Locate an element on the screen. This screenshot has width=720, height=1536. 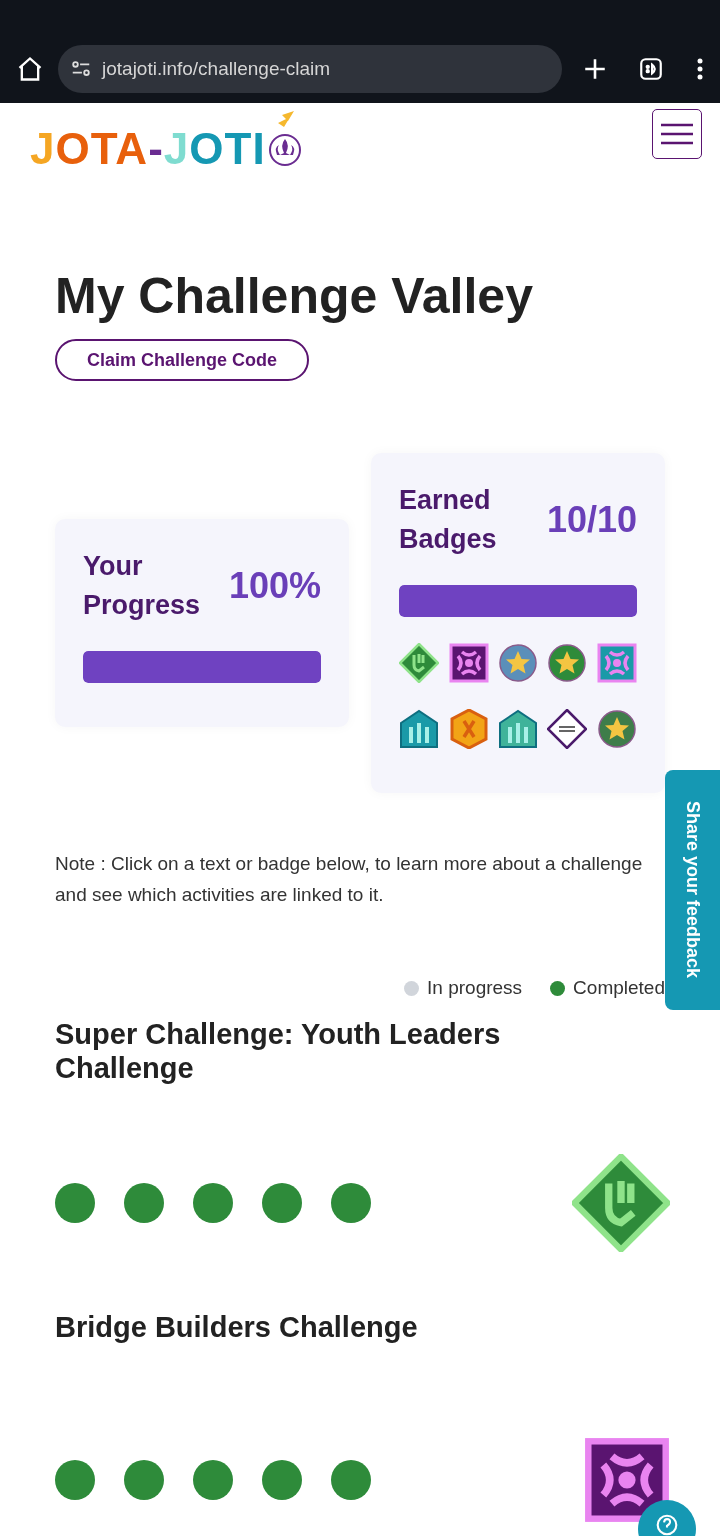
card-title: Your Progress is located at coordinates (142, 586).